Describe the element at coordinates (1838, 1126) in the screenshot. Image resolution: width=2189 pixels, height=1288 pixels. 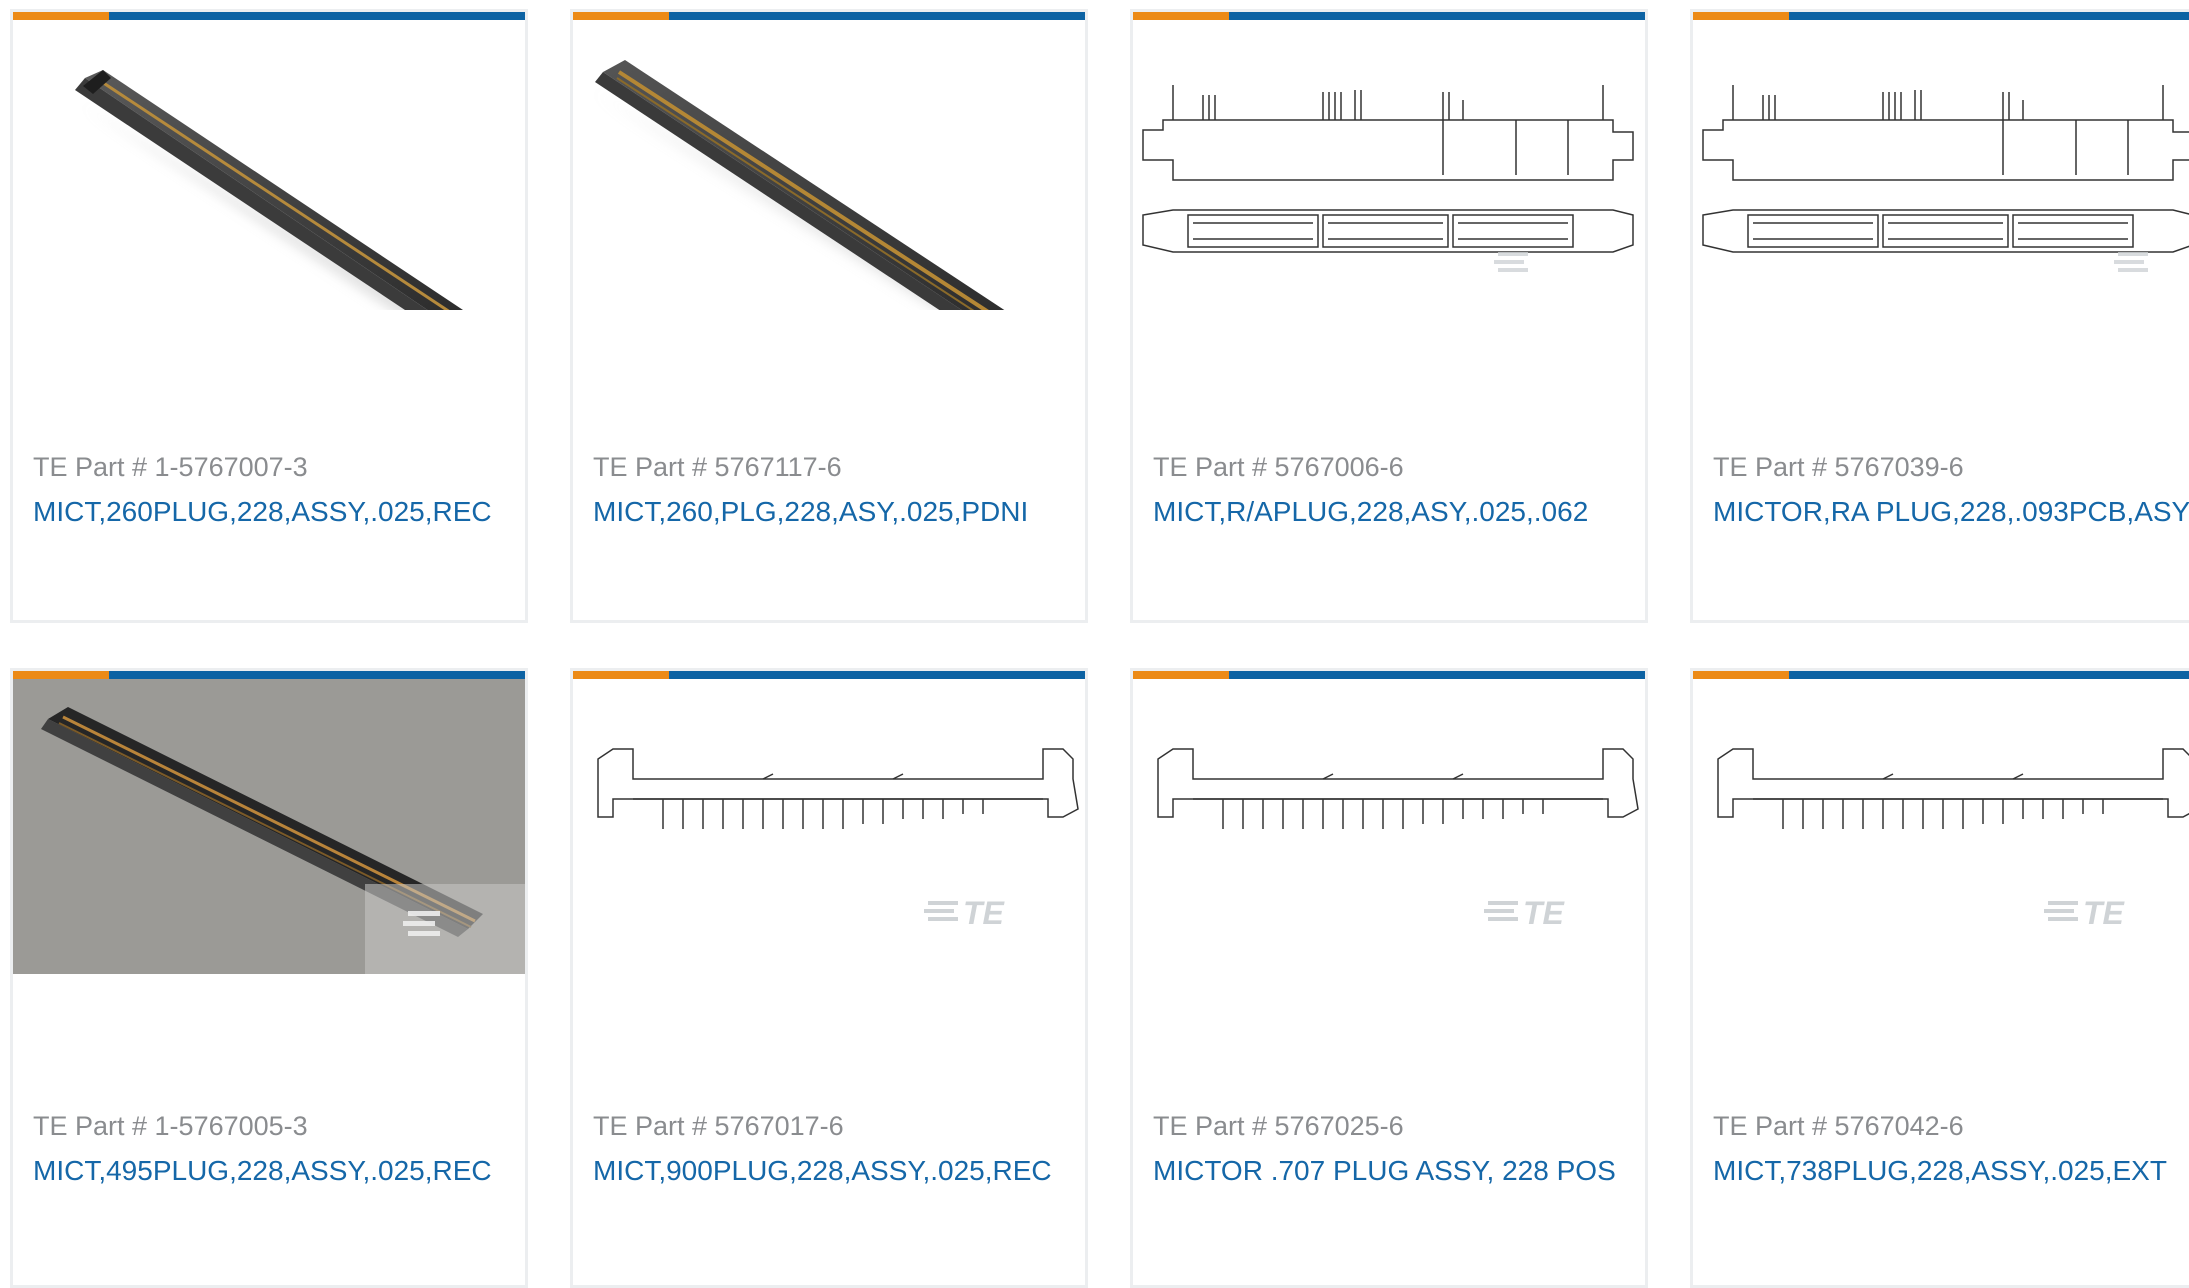
I see `part-number: TE Part # 5767042-6` at that location.